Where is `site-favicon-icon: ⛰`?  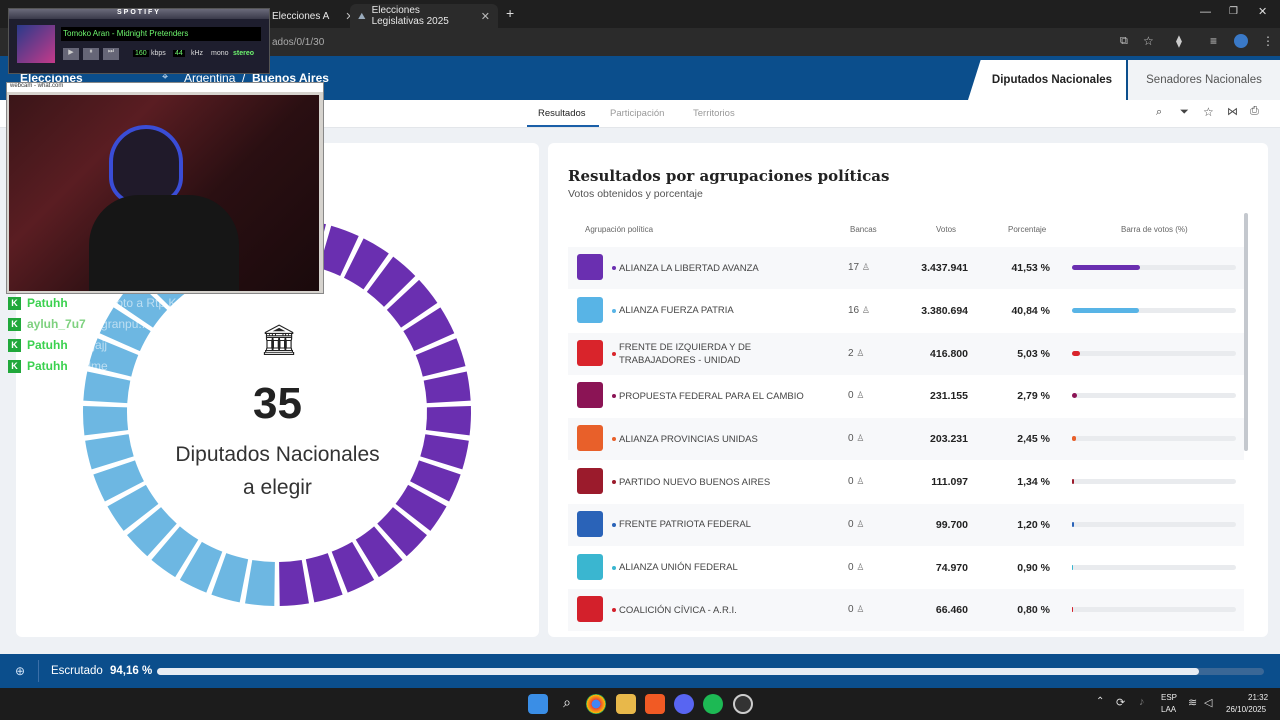 site-favicon-icon: ⛰ is located at coordinates (362, 15).